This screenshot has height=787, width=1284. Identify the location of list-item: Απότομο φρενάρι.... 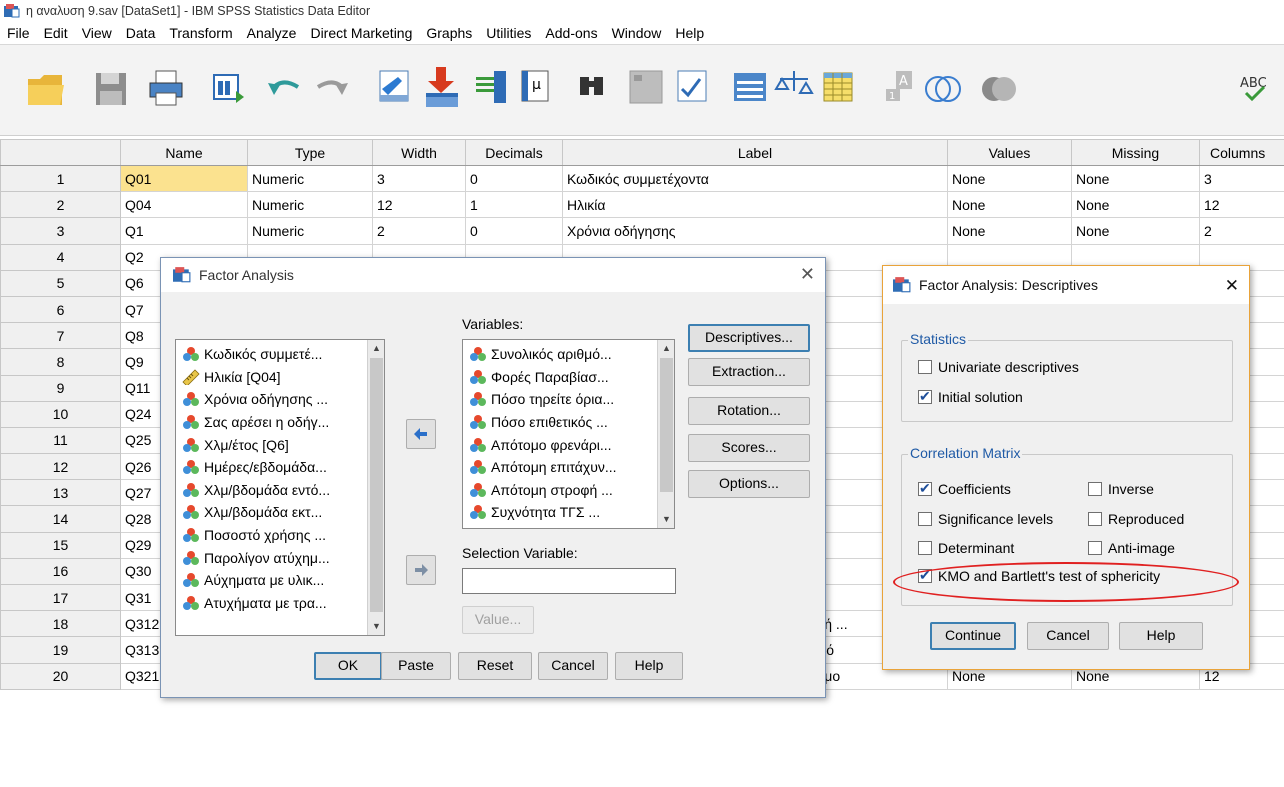
(568, 444).